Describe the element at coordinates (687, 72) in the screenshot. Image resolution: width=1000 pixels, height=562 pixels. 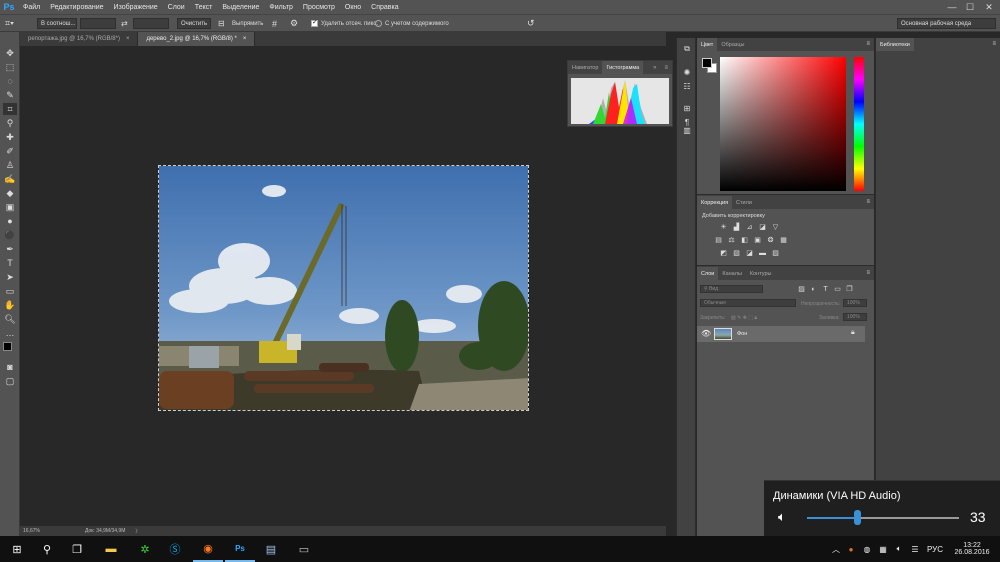
I see `actions-panel-icon: ✺` at that location.